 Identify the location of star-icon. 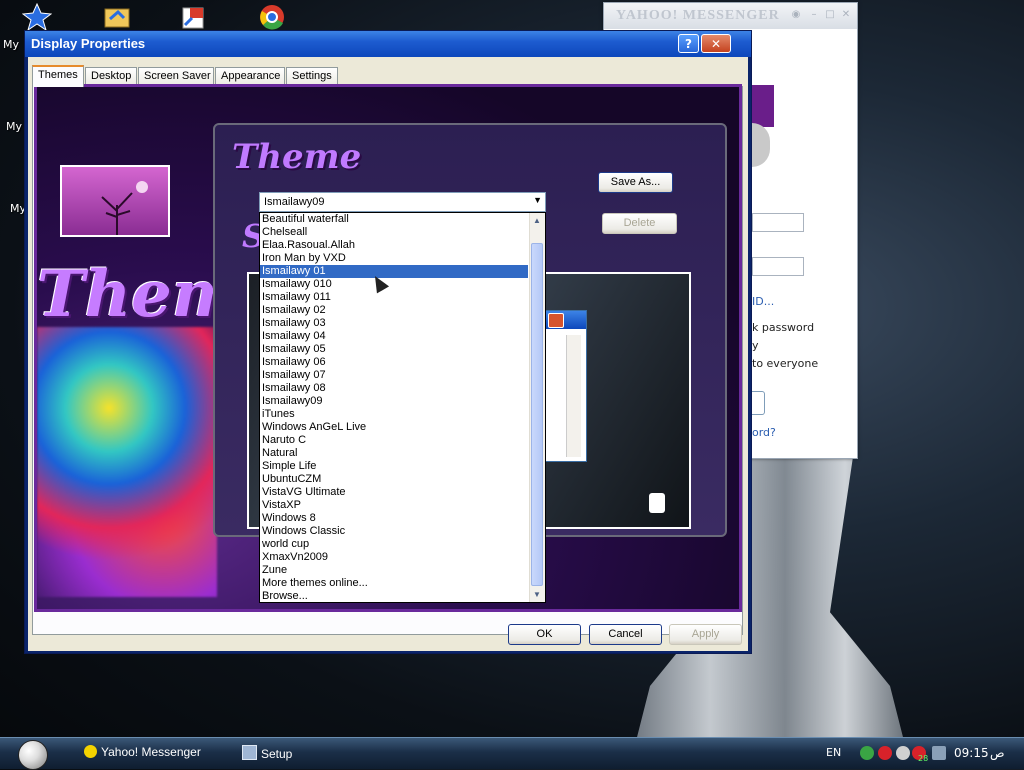
(37, 17).